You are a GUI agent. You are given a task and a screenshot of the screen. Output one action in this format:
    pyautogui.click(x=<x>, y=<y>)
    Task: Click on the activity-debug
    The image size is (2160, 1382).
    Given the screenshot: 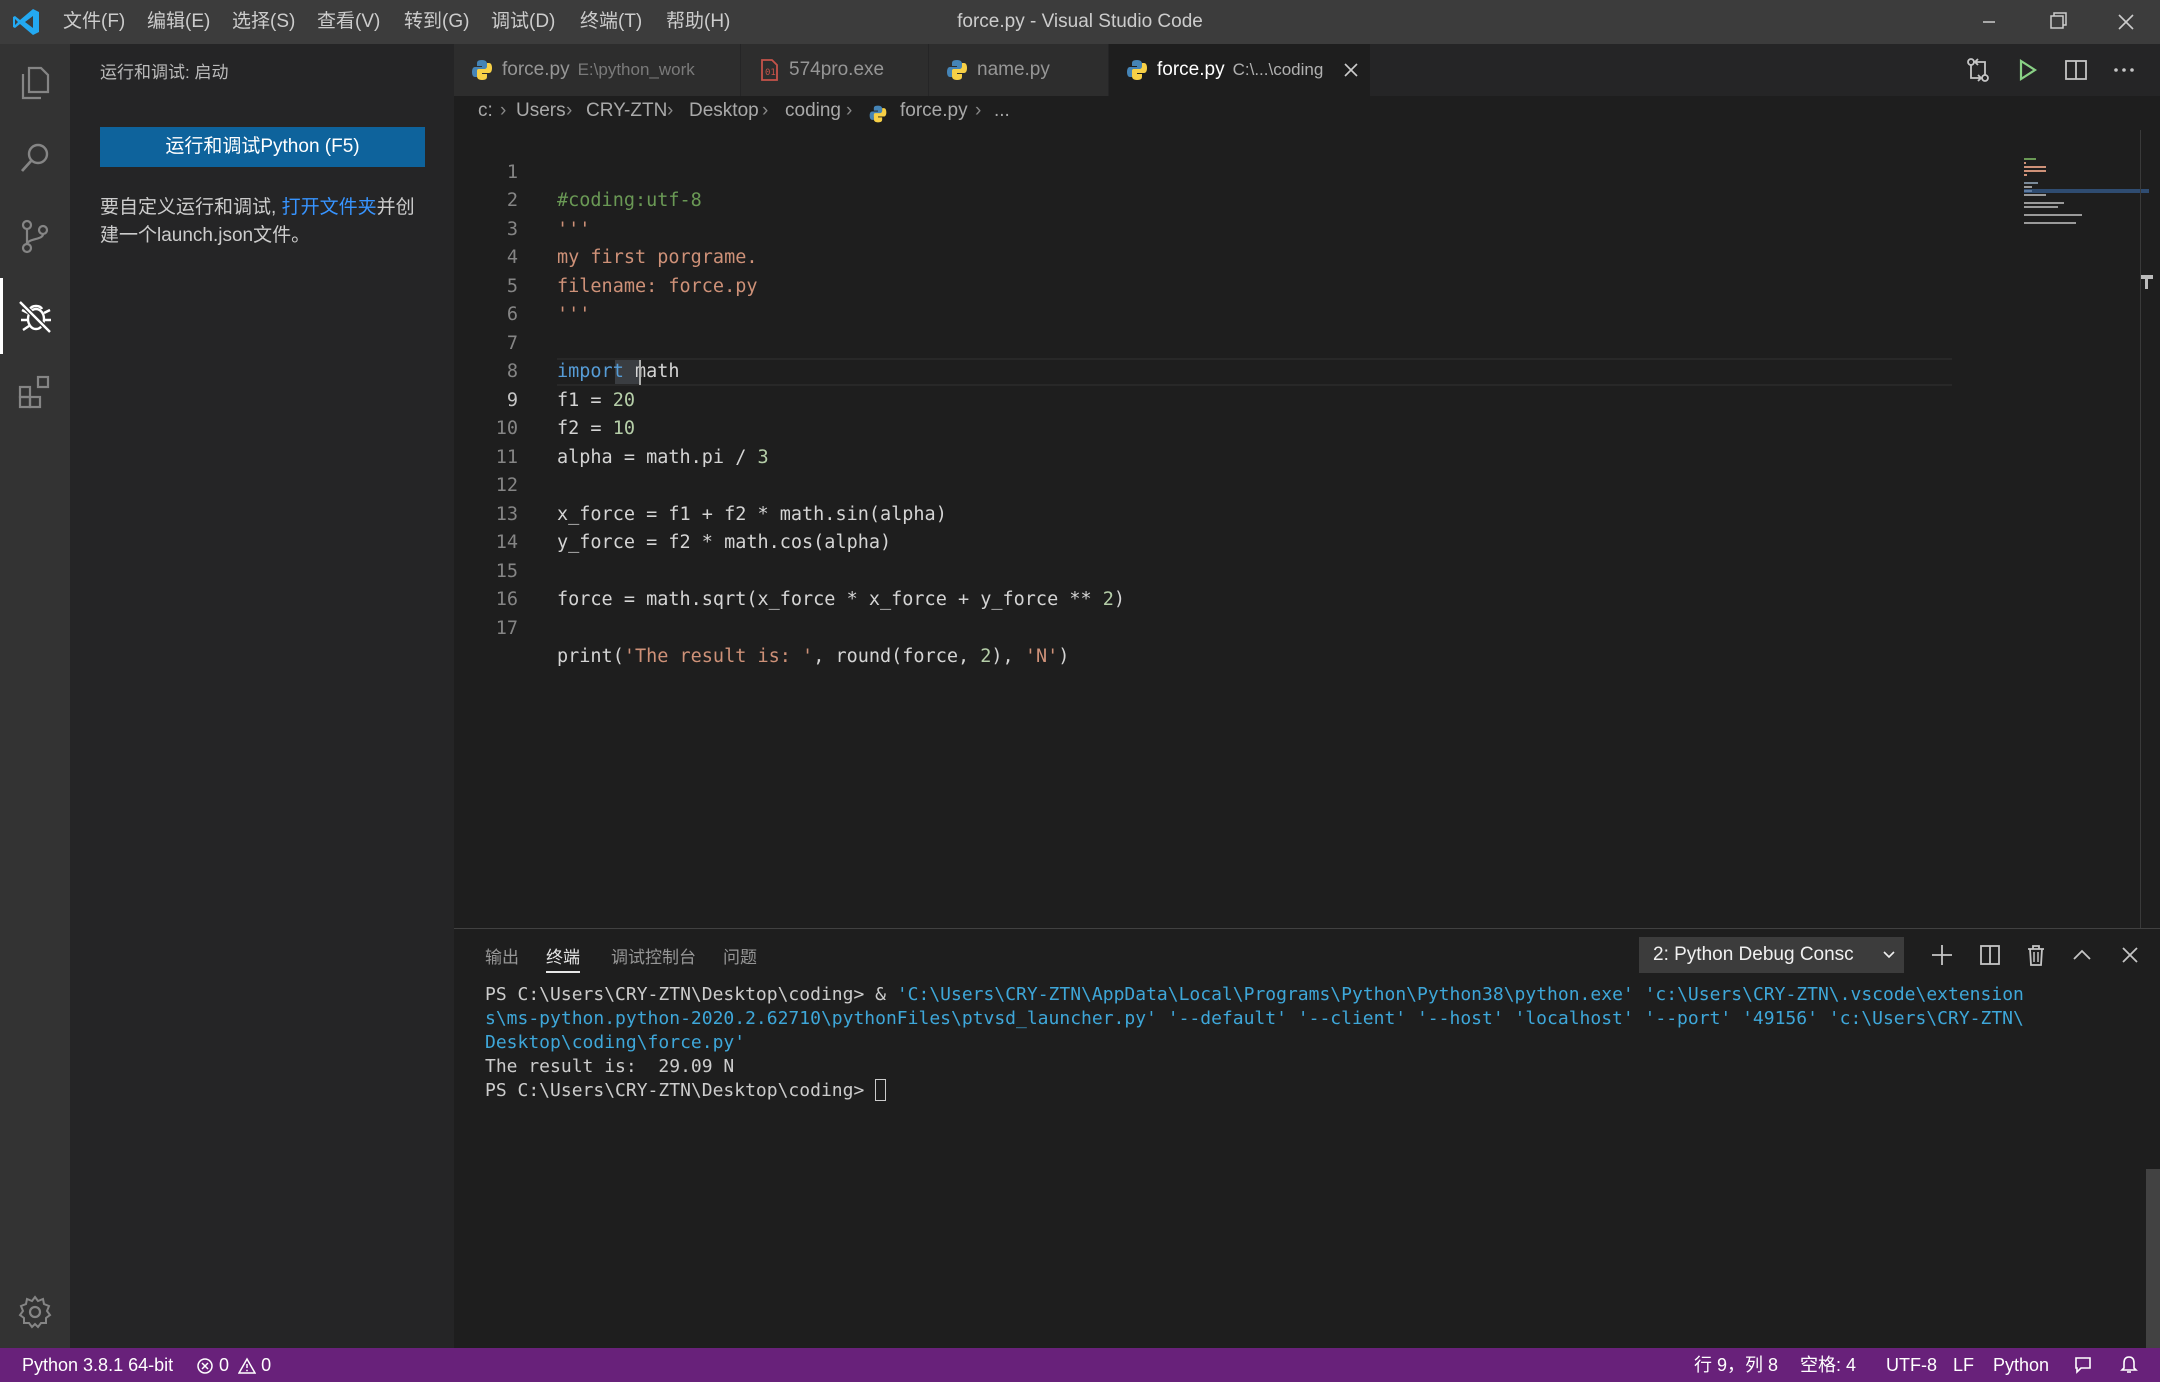 What is the action you would take?
    pyautogui.click(x=35, y=316)
    